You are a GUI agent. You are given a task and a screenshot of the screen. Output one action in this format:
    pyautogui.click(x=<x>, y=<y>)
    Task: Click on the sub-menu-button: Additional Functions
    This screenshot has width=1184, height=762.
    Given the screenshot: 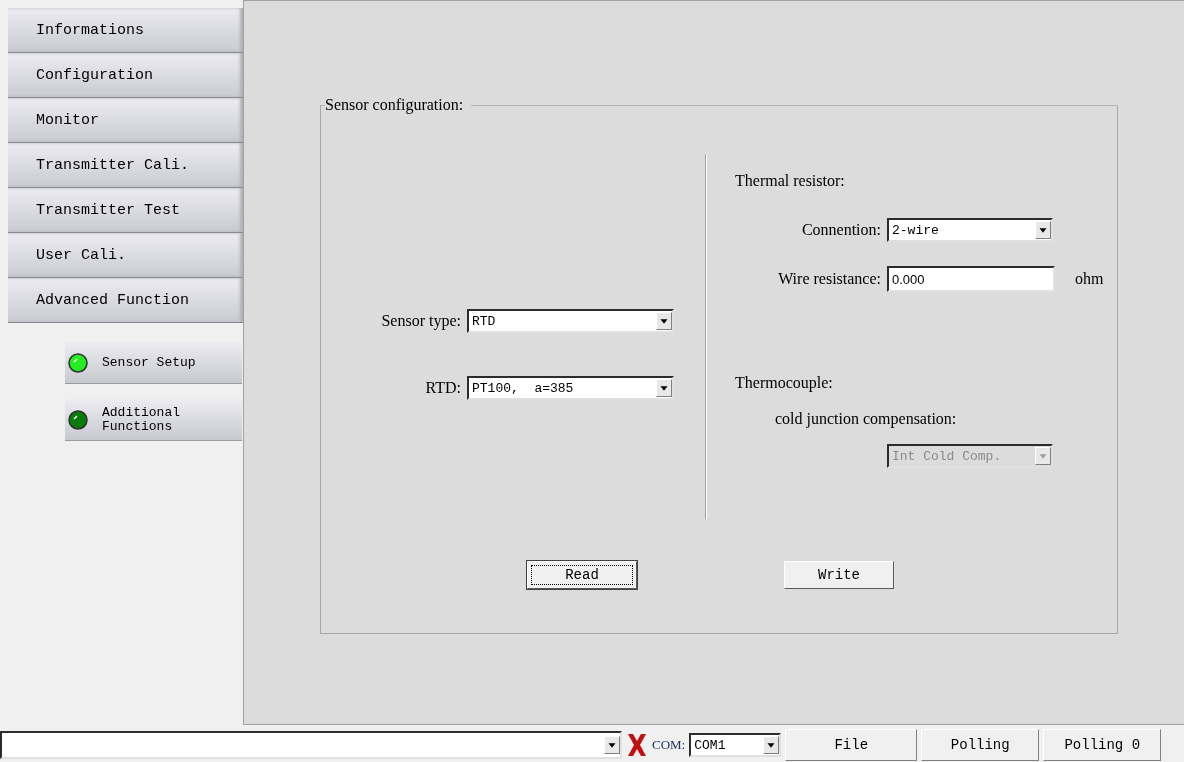 What is the action you would take?
    pyautogui.click(x=153, y=420)
    